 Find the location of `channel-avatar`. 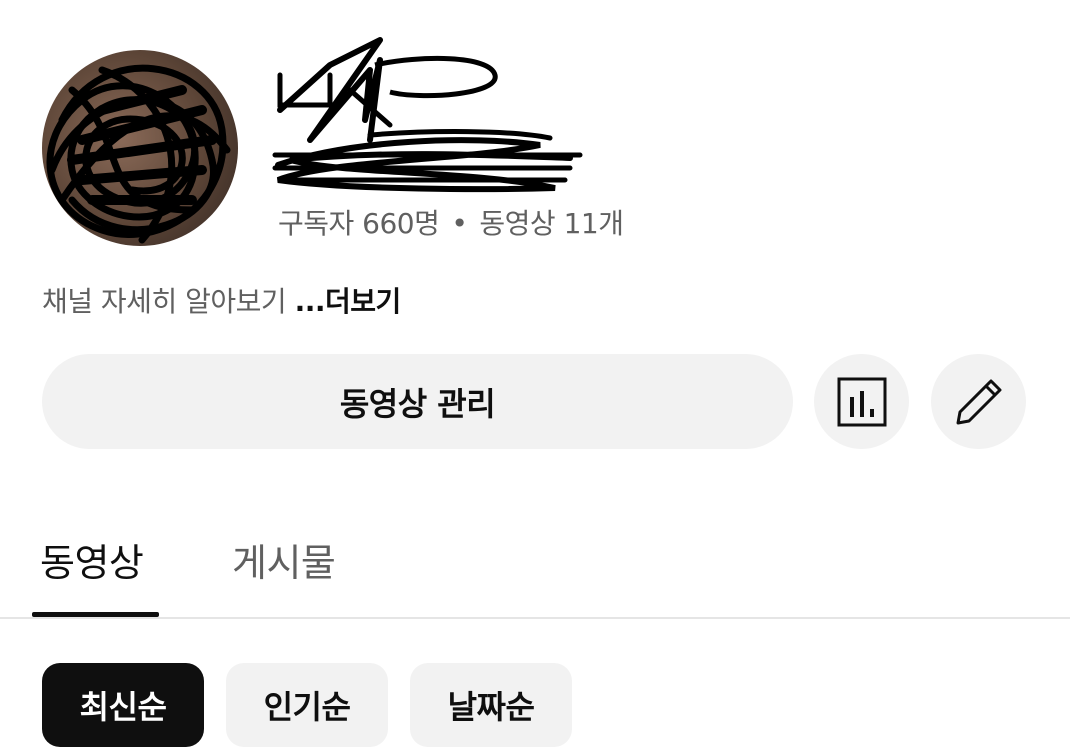

channel-avatar is located at coordinates (140, 148).